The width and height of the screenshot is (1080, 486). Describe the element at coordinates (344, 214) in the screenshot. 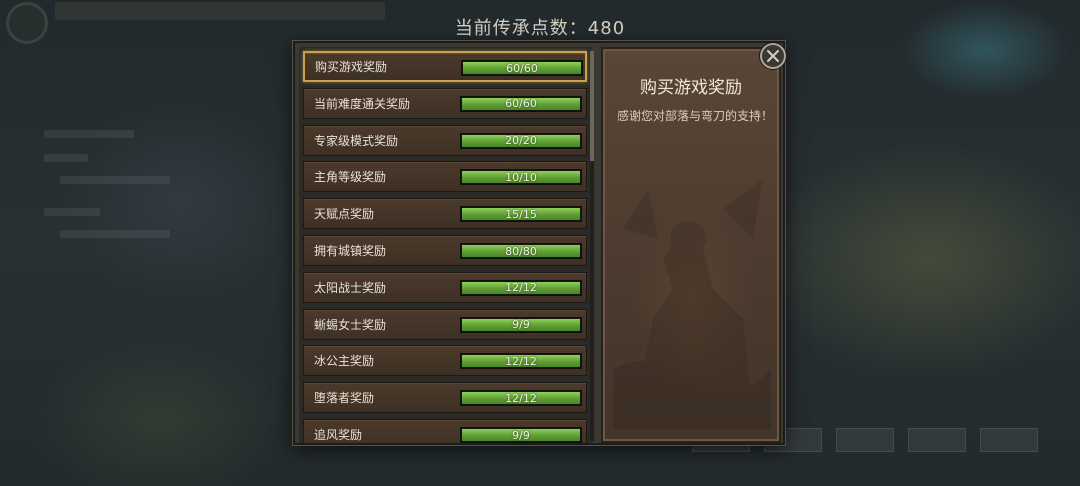

I see `reward-label: 天赋点奖励` at that location.